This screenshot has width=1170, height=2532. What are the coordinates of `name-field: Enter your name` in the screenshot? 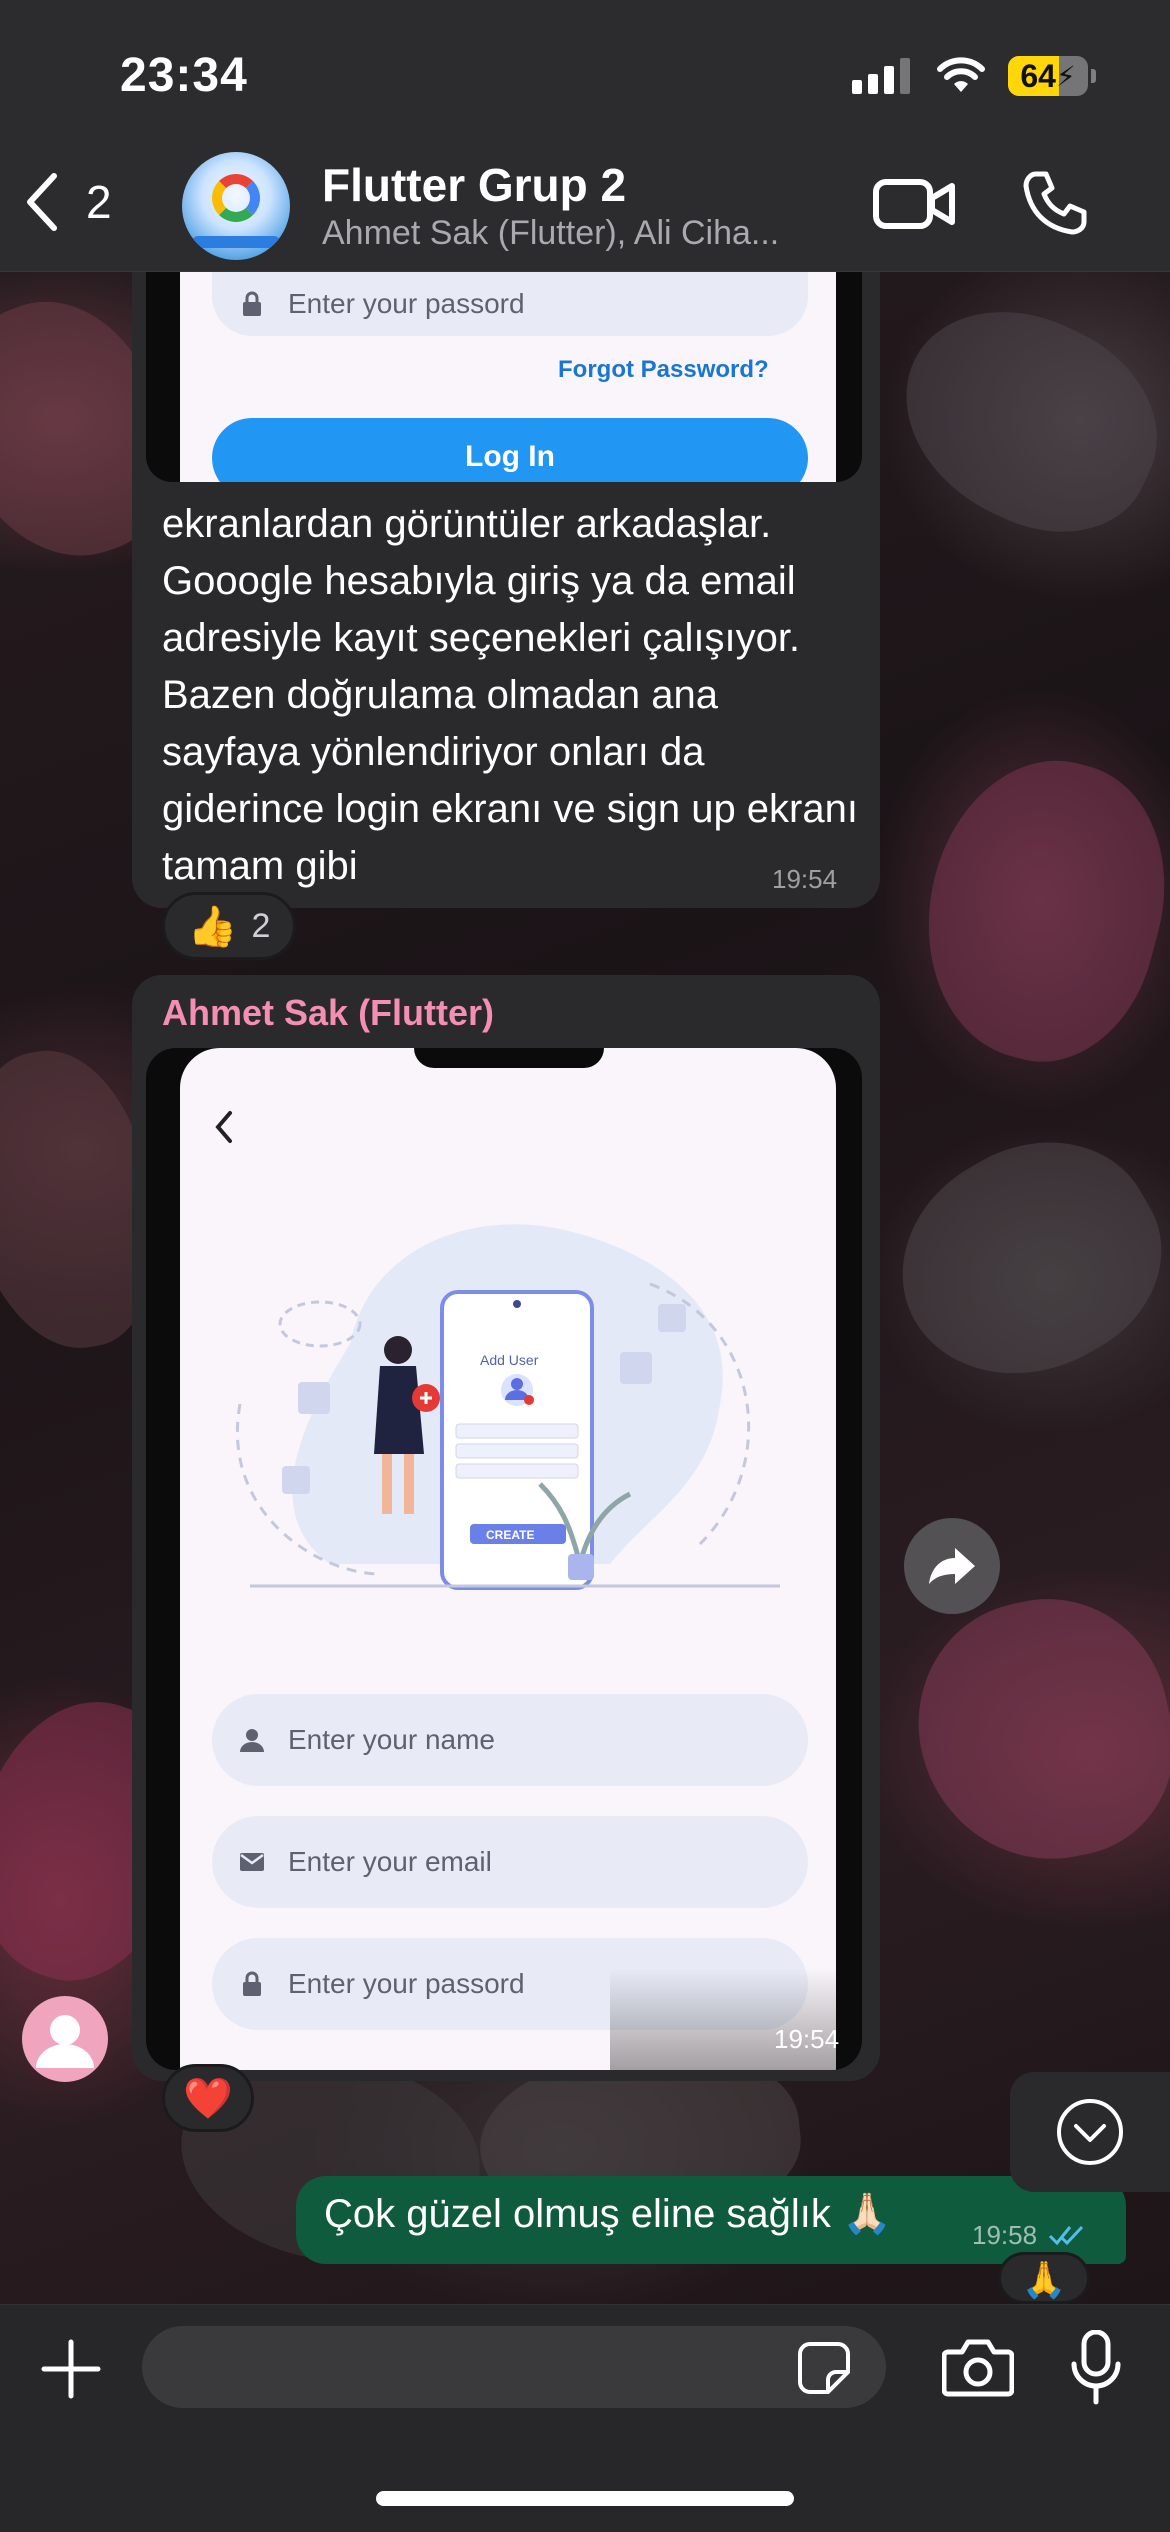 It's located at (510, 1740).